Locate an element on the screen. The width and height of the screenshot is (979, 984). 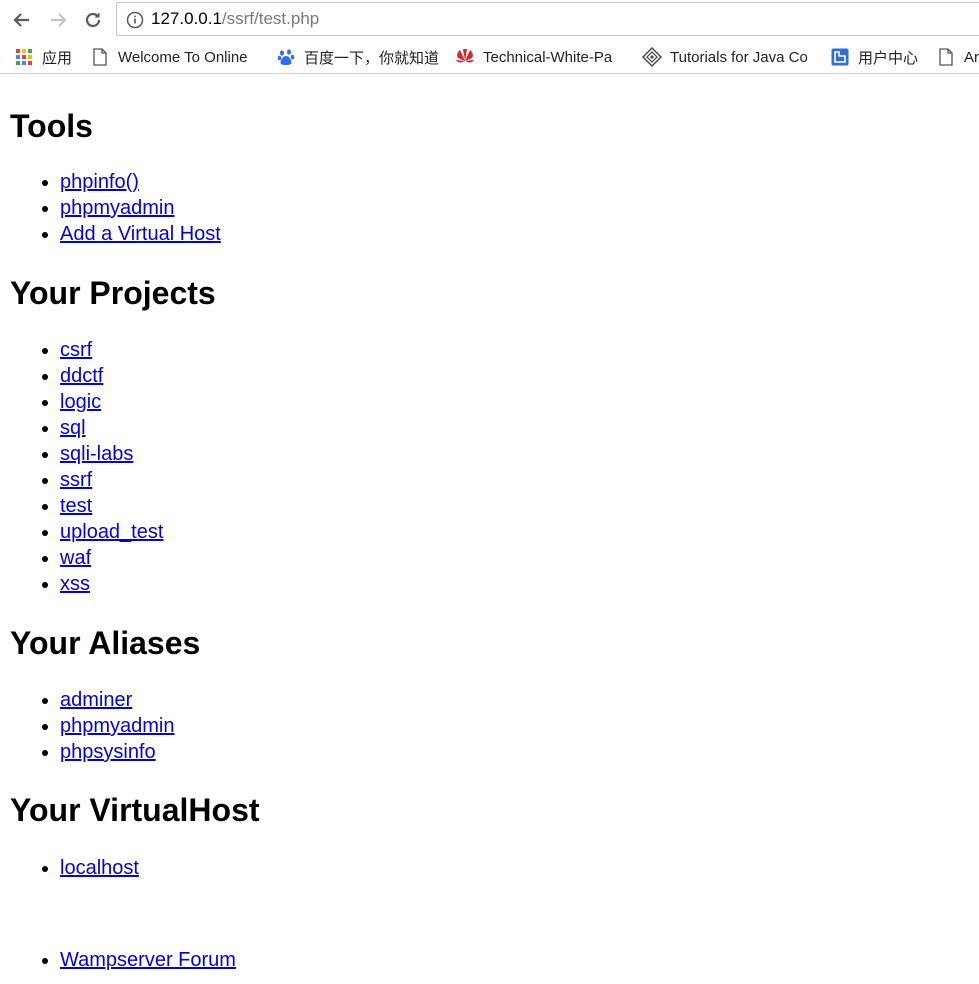
bookmark-technical: Technical-White-Pa is located at coordinates (541, 57).